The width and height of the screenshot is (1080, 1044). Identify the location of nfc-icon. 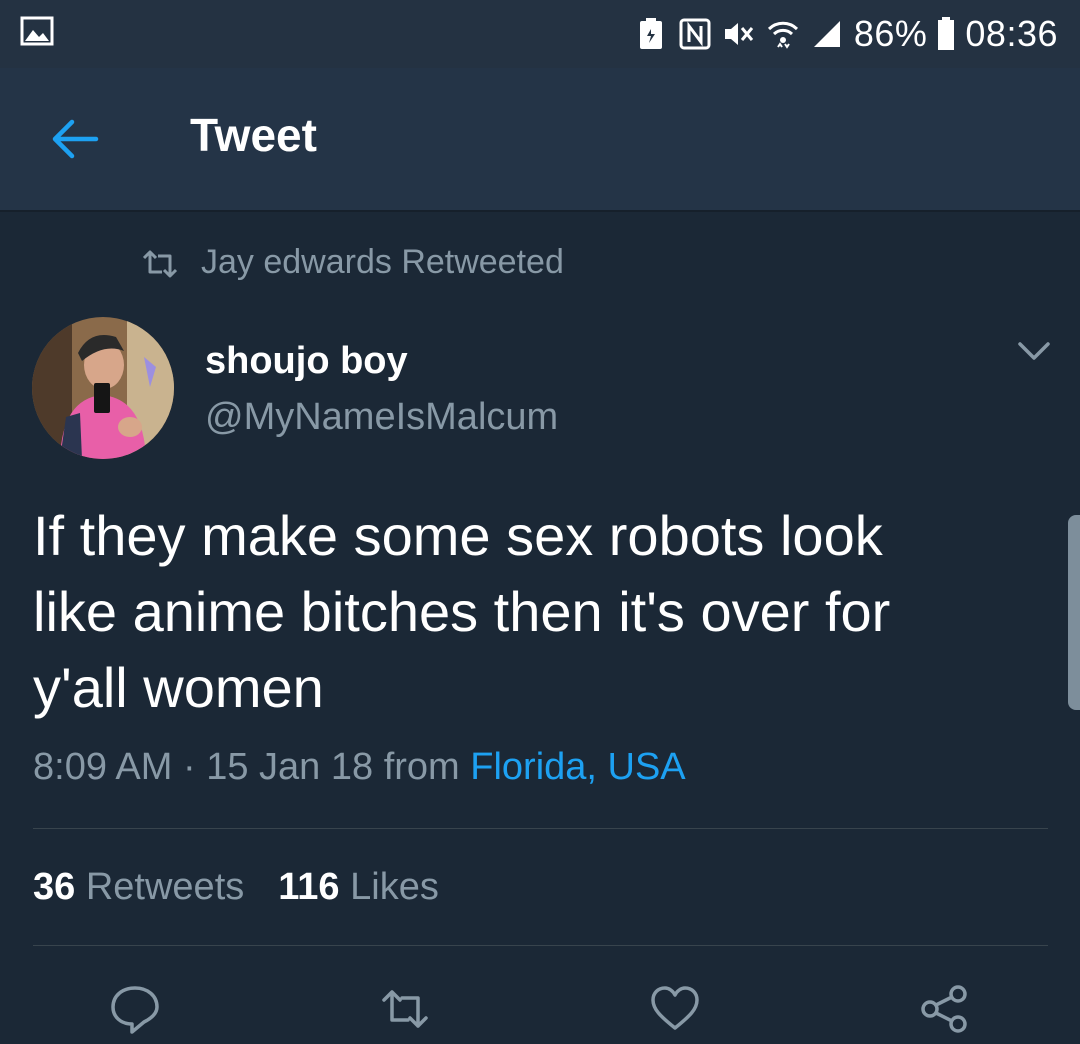
(695, 34).